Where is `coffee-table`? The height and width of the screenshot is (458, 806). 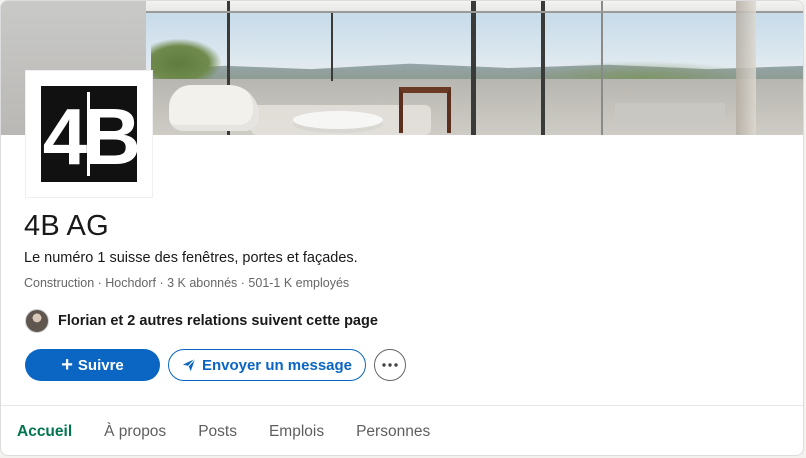
coffee-table is located at coordinates (338, 120).